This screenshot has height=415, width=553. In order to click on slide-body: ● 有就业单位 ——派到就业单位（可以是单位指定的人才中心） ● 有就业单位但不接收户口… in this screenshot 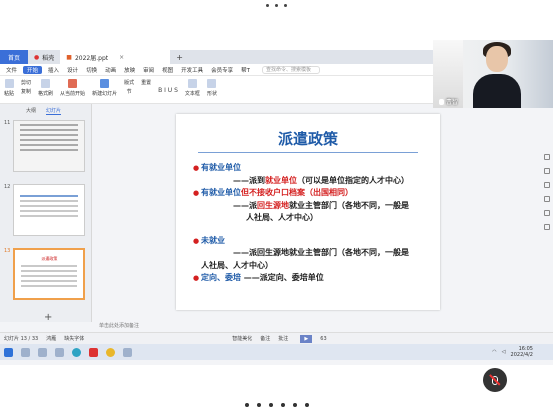, I will do `click(313, 223)`.